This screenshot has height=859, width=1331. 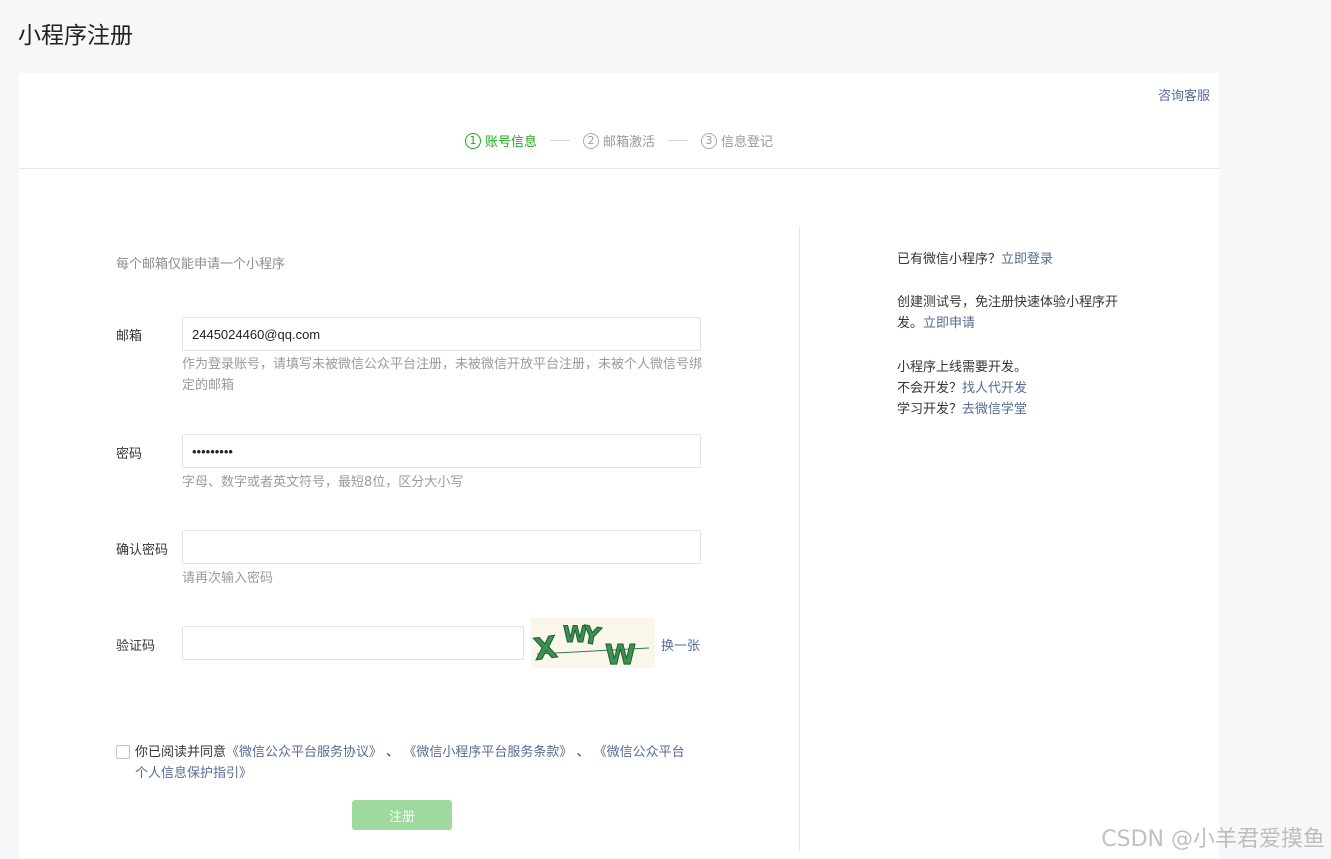 What do you see at coordinates (472, 140) in the screenshot?
I see `step-number-1: 1` at bounding box center [472, 140].